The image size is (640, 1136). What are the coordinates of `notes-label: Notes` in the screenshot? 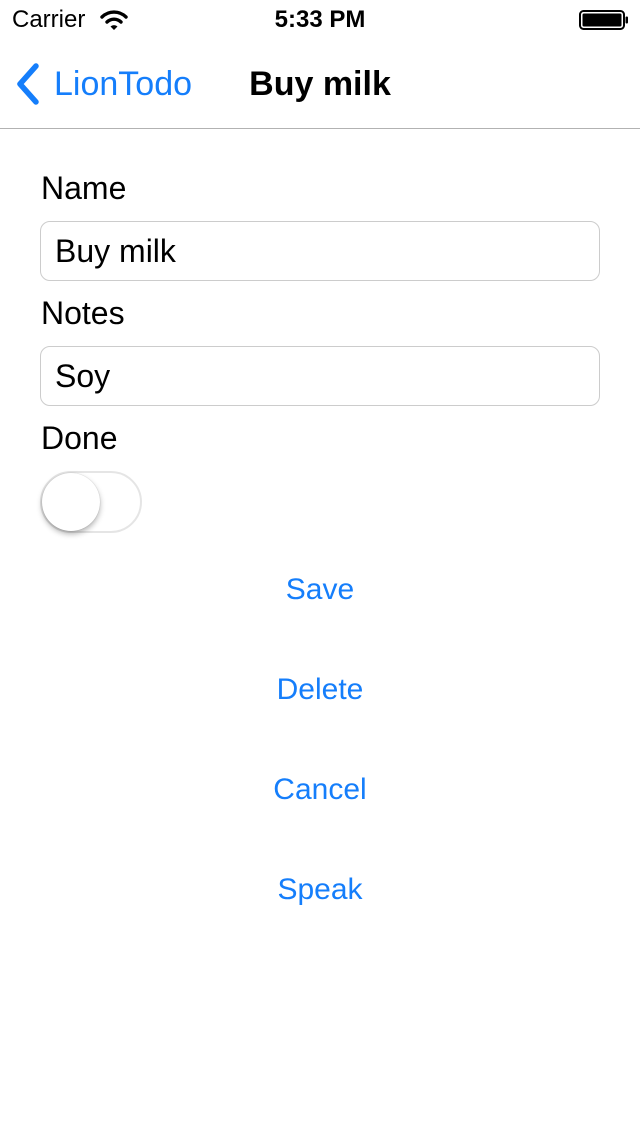 It's located at (83, 313).